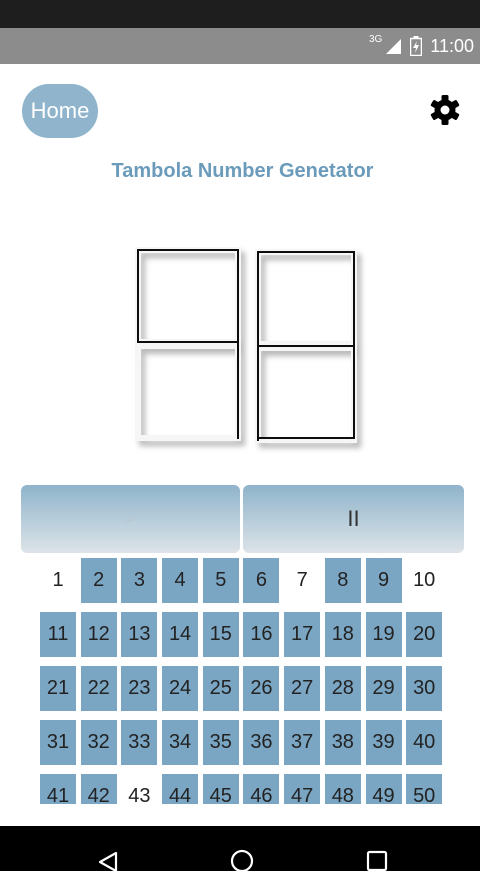  I want to click on status-icons: 3G 11:00, so click(421, 46).